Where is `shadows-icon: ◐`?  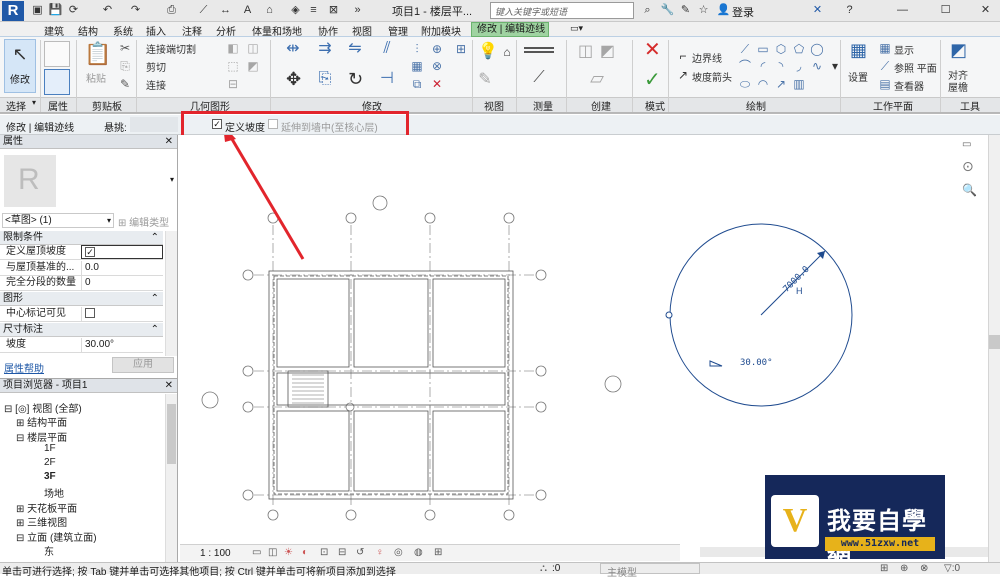 shadows-icon: ◐ is located at coordinates (305, 552).